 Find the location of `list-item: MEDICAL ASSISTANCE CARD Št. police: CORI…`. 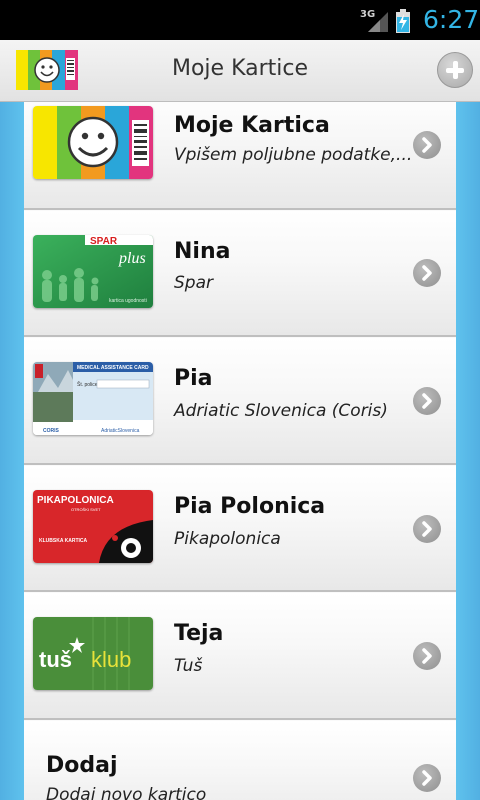

list-item: MEDICAL ASSISTANCE CARD Št. police: CORI… is located at coordinates (240, 401).